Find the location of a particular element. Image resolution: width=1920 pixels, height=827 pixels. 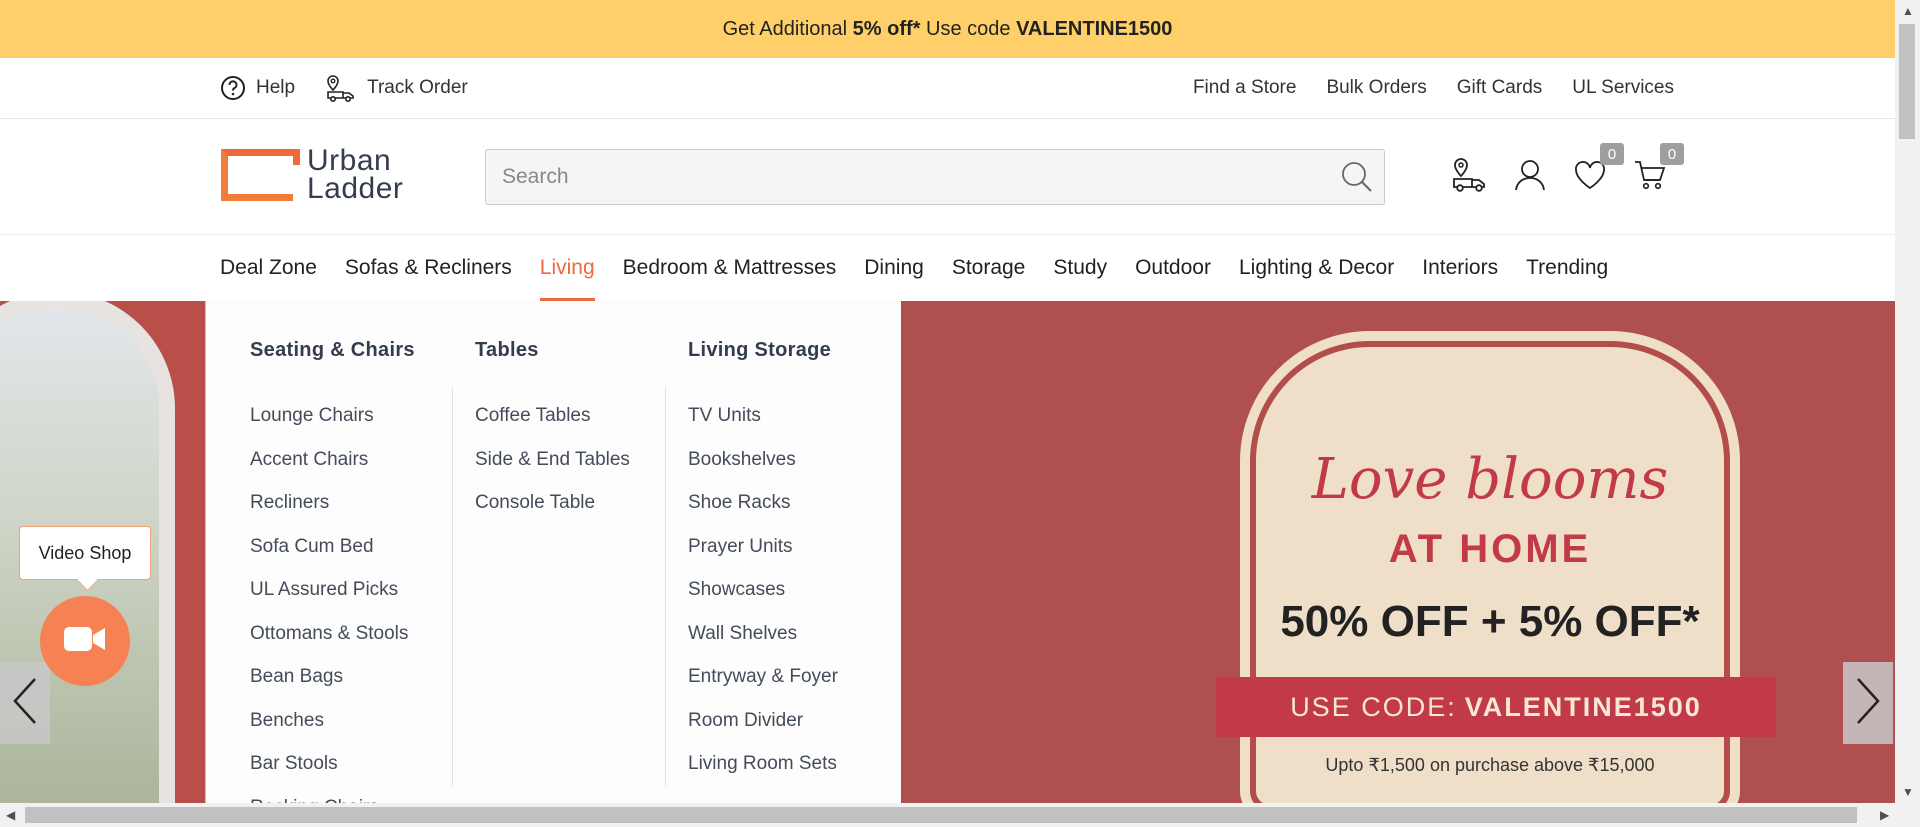

banner-fineprint: Upto ₹1,500 on purchase above ₹15,000 is located at coordinates (1490, 765).